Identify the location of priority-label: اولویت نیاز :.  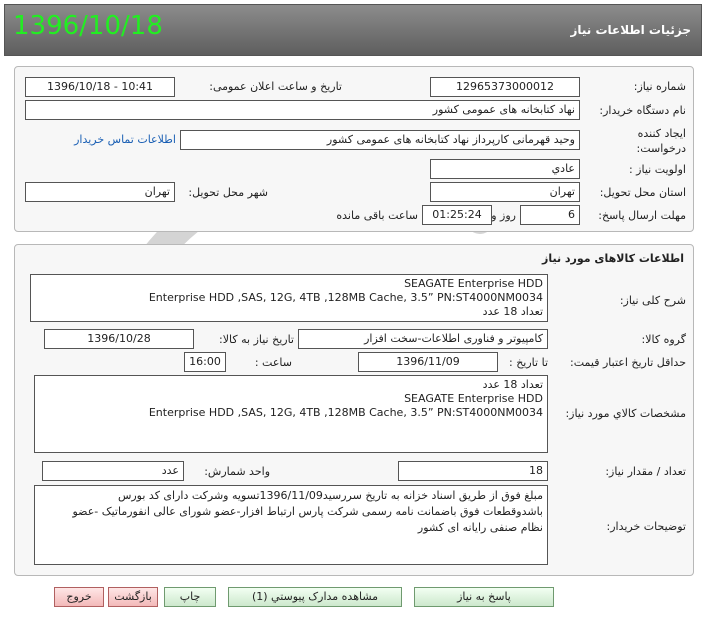
(657, 169).